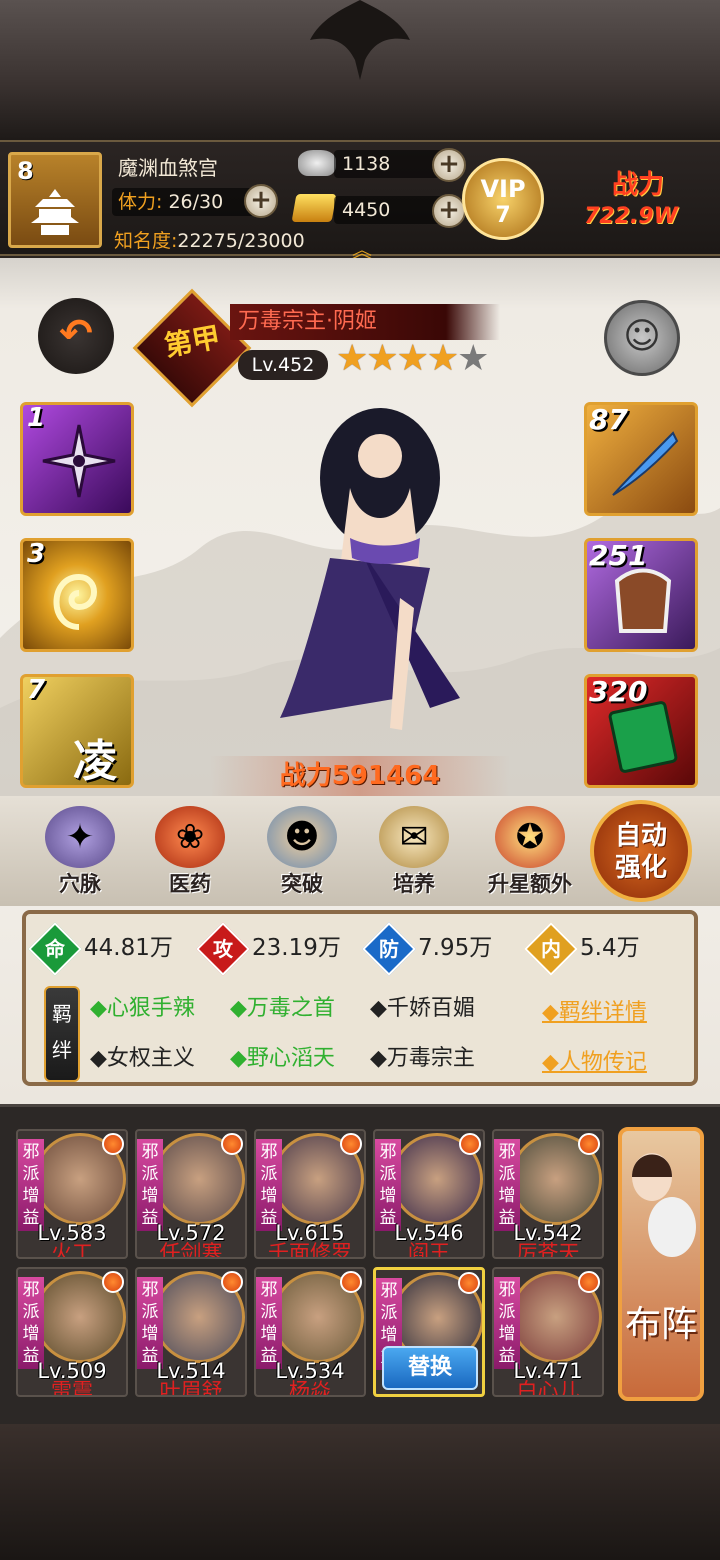 The image size is (720, 1560). Describe the element at coordinates (140, 202) in the screenshot. I see `stamina-label: 体力:` at that location.